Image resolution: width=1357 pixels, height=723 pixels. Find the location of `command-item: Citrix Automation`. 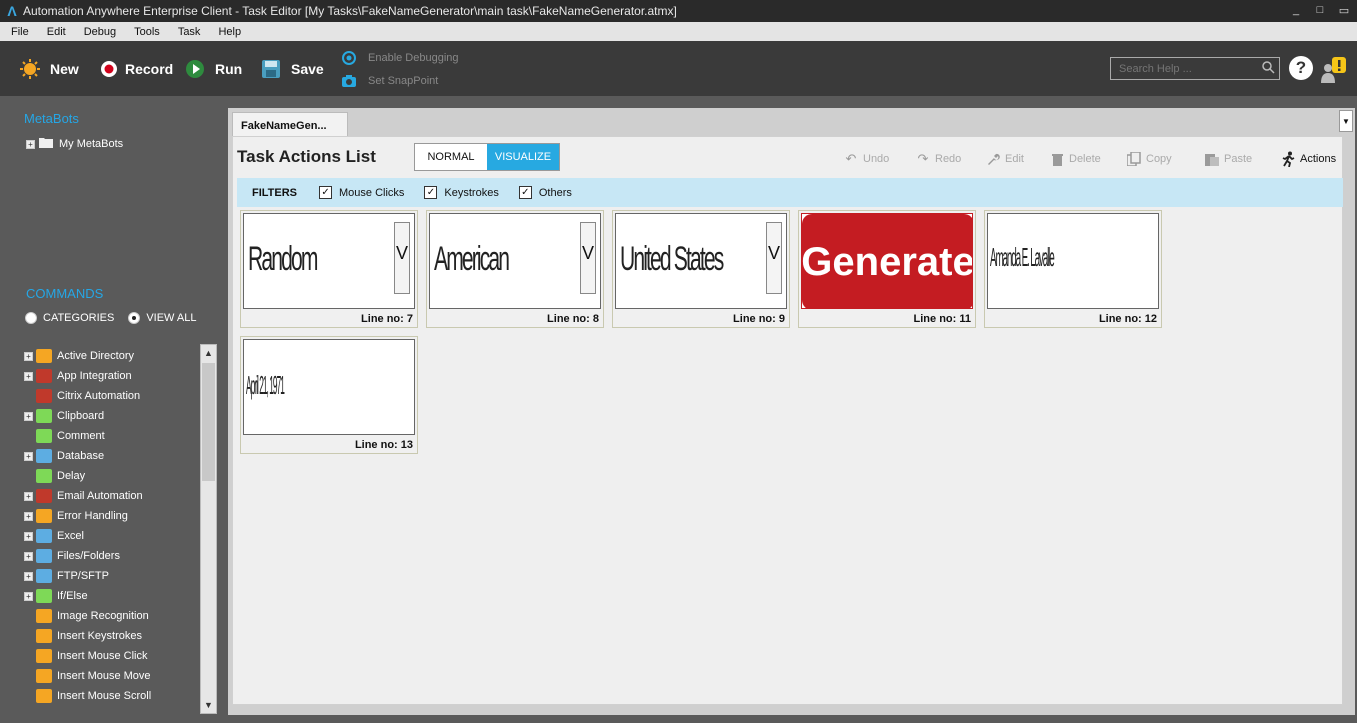

command-item: Citrix Automation is located at coordinates (112, 396).